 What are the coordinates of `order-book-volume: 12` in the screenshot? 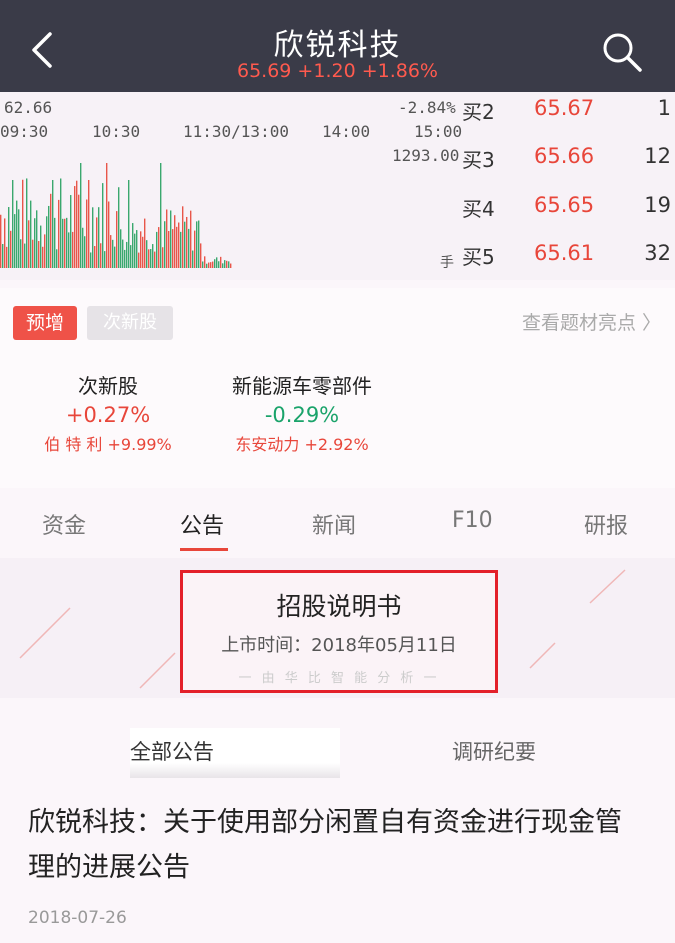 It's located at (657, 156).